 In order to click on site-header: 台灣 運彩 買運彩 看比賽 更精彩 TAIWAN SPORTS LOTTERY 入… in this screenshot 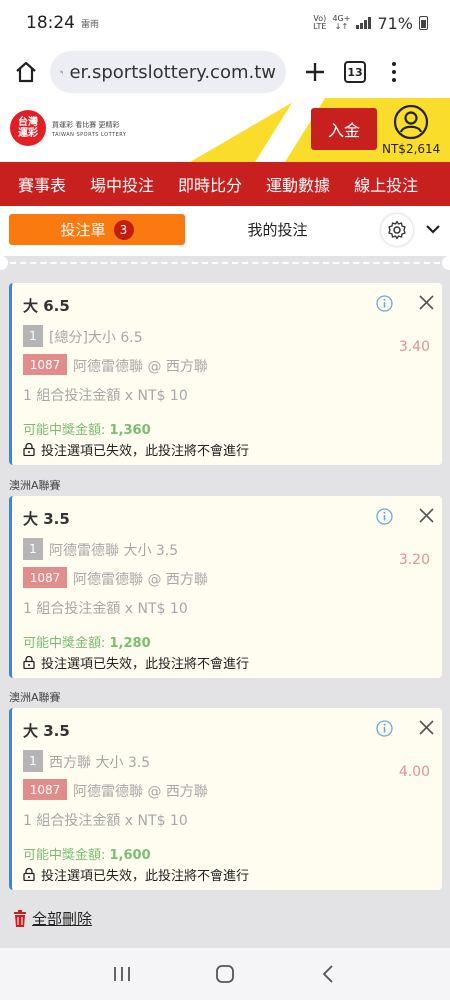, I will do `click(225, 130)`.